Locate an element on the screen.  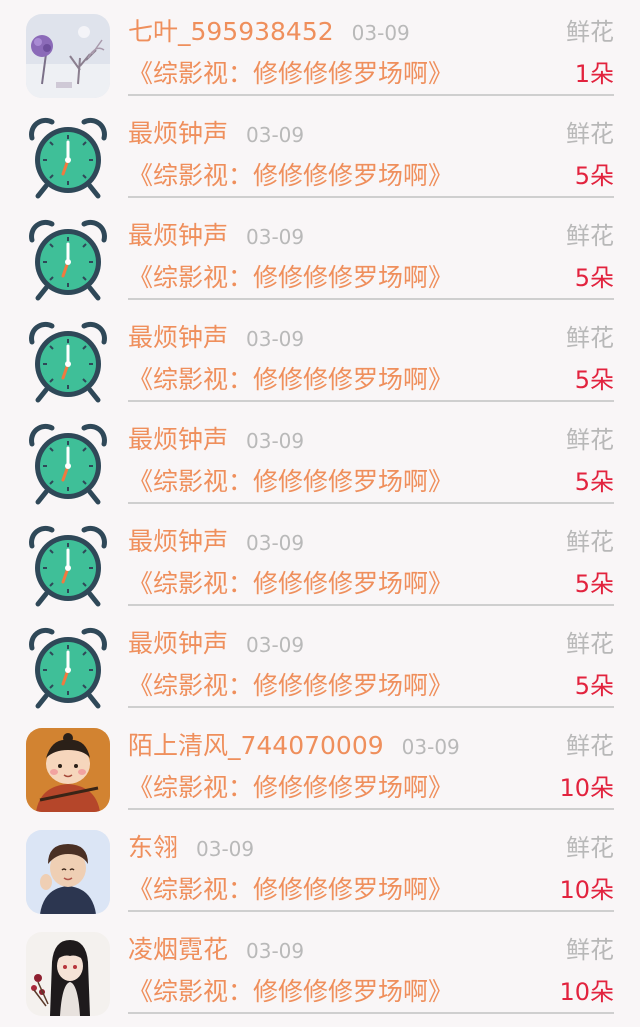
list-item: 东翎 03-09 鲜花 《综影视：修修修修罗场啊》 10朵 is located at coordinates (320, 867).